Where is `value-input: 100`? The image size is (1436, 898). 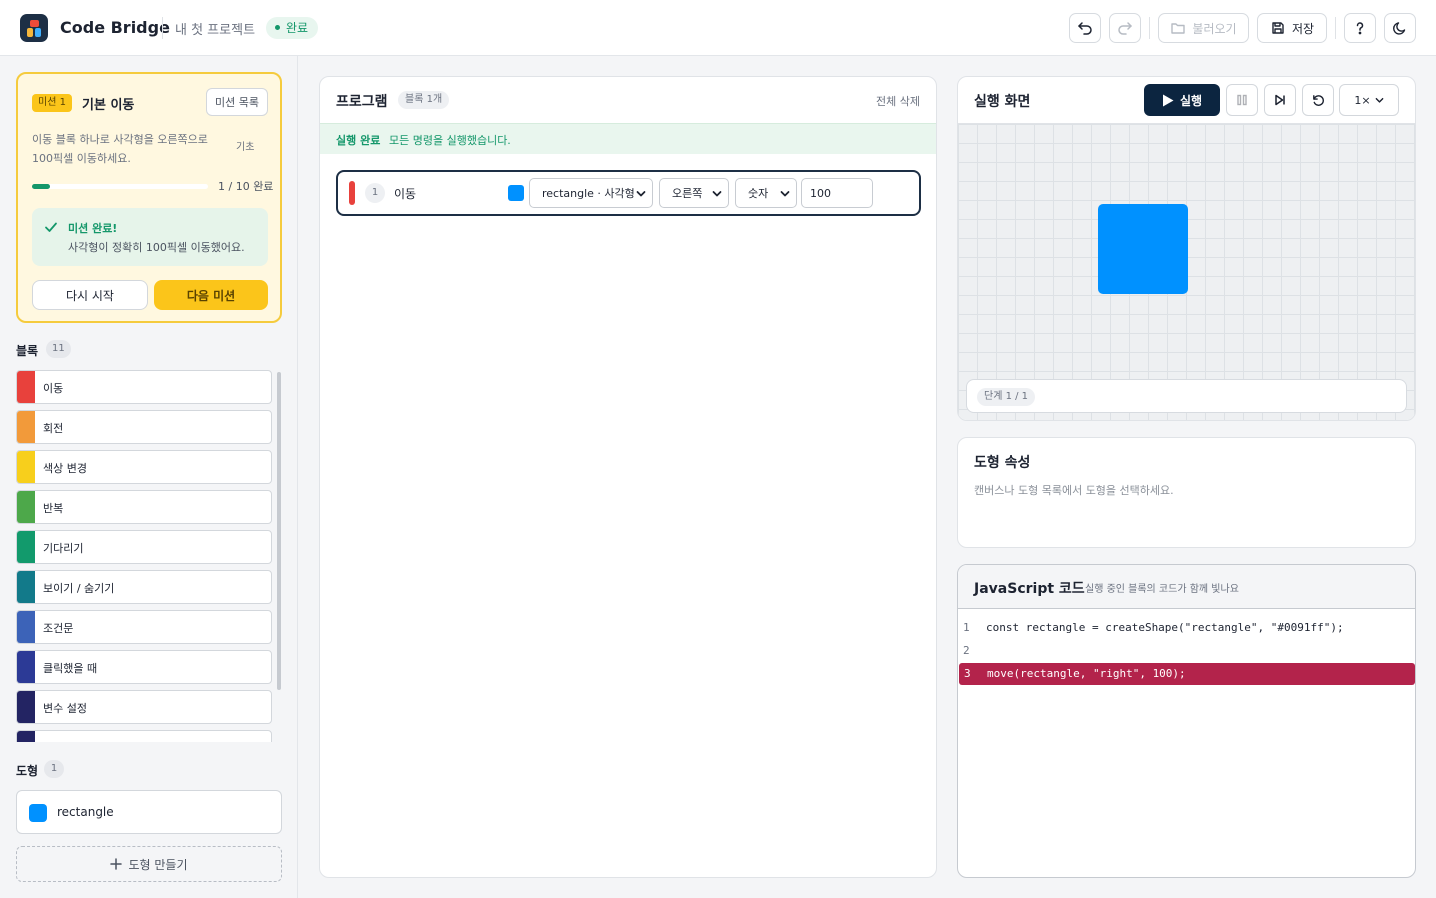 value-input: 100 is located at coordinates (837, 193).